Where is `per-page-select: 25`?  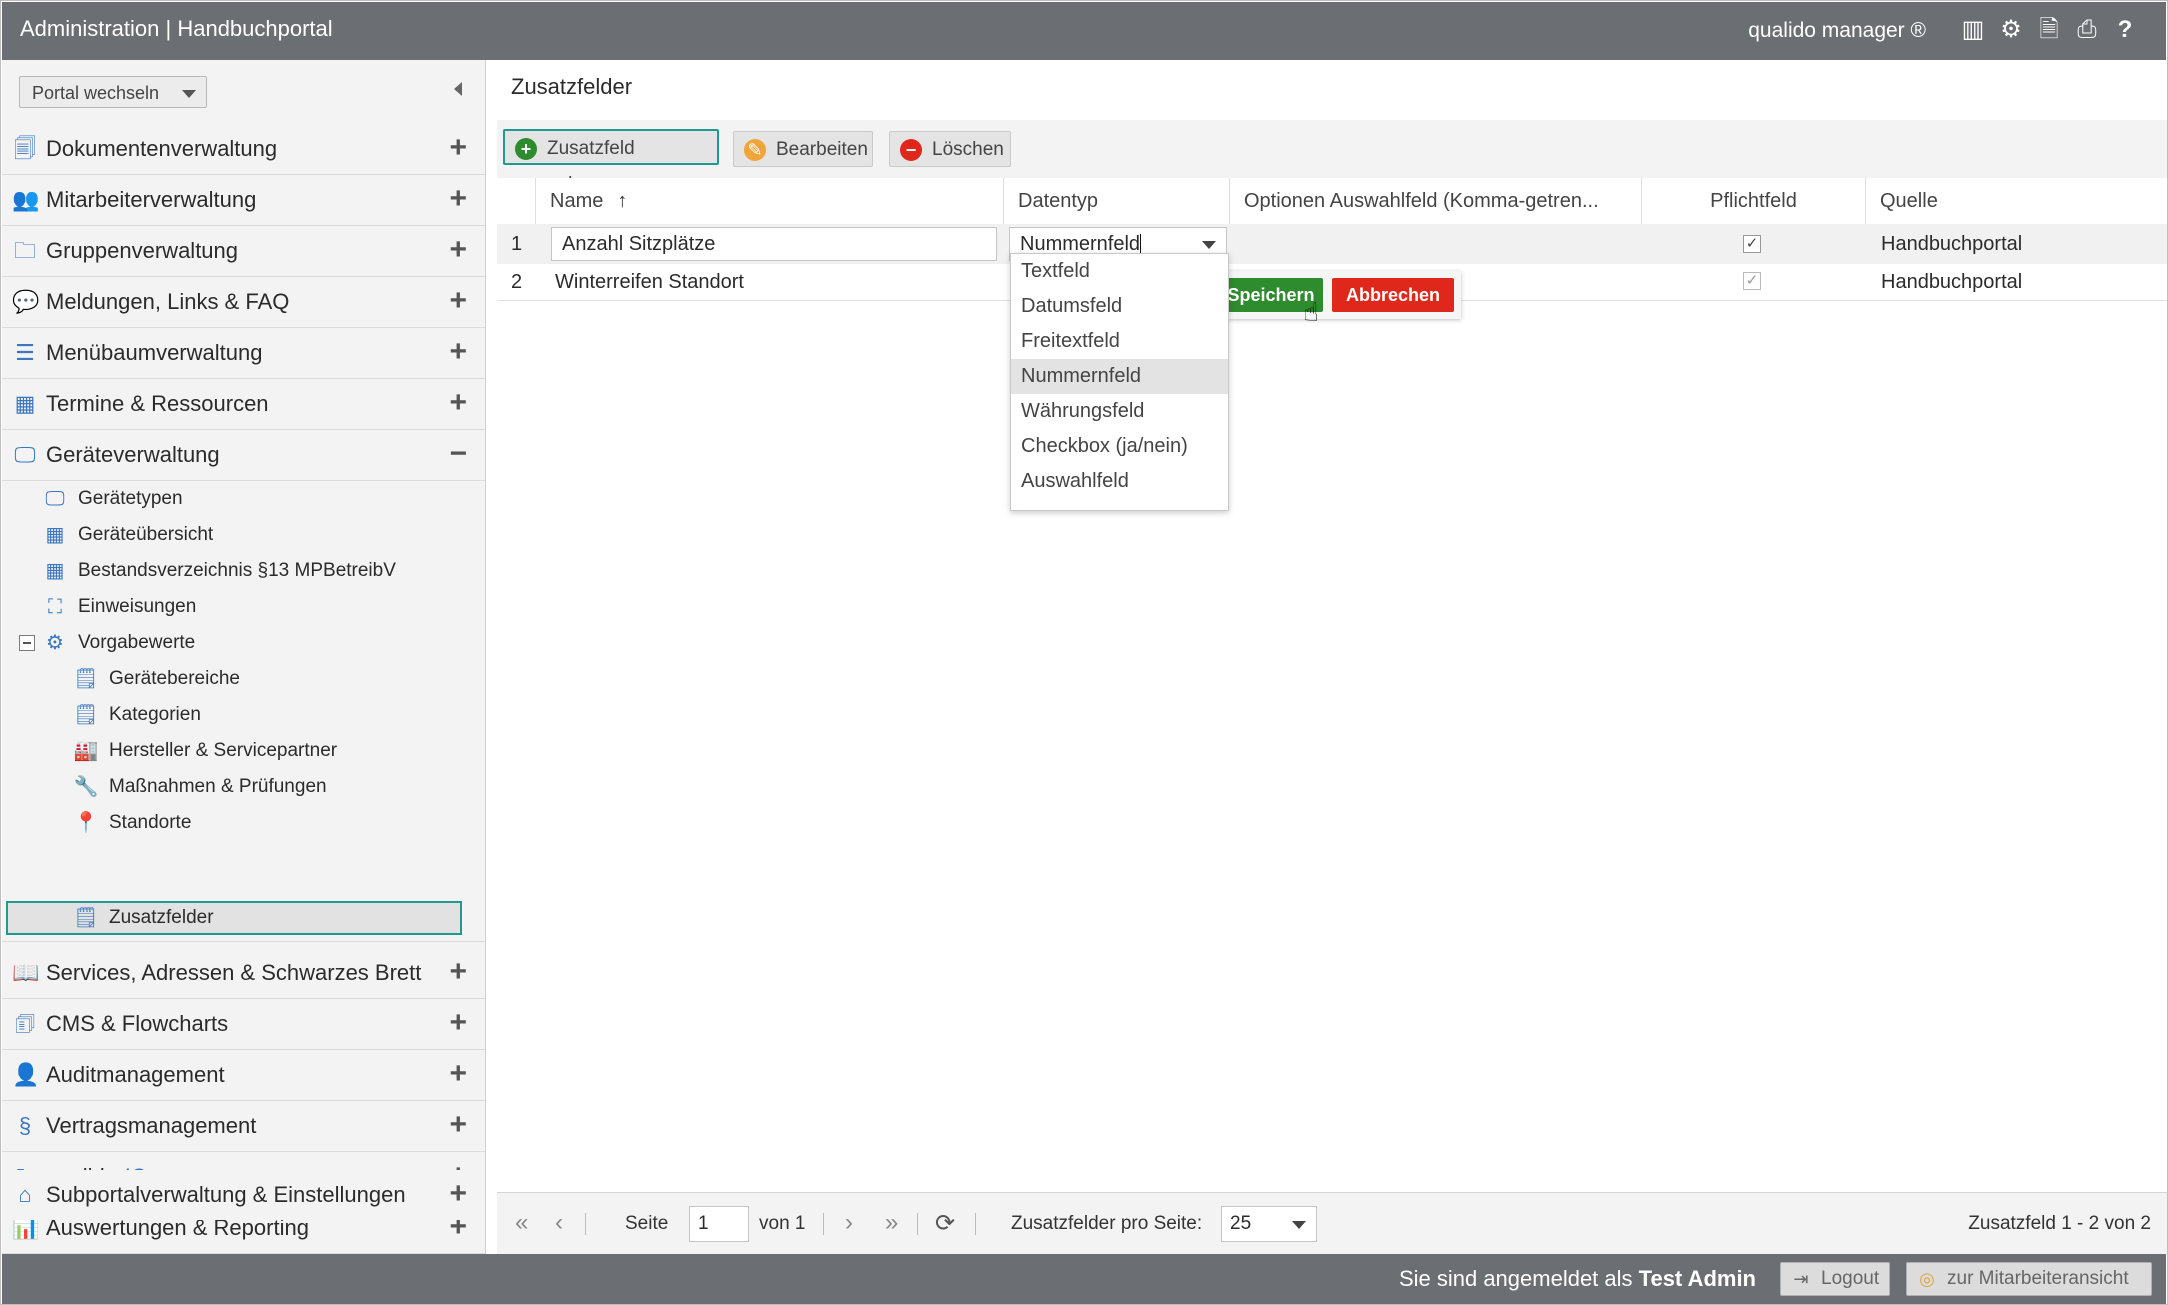
per-page-select: 25 is located at coordinates (1269, 1224).